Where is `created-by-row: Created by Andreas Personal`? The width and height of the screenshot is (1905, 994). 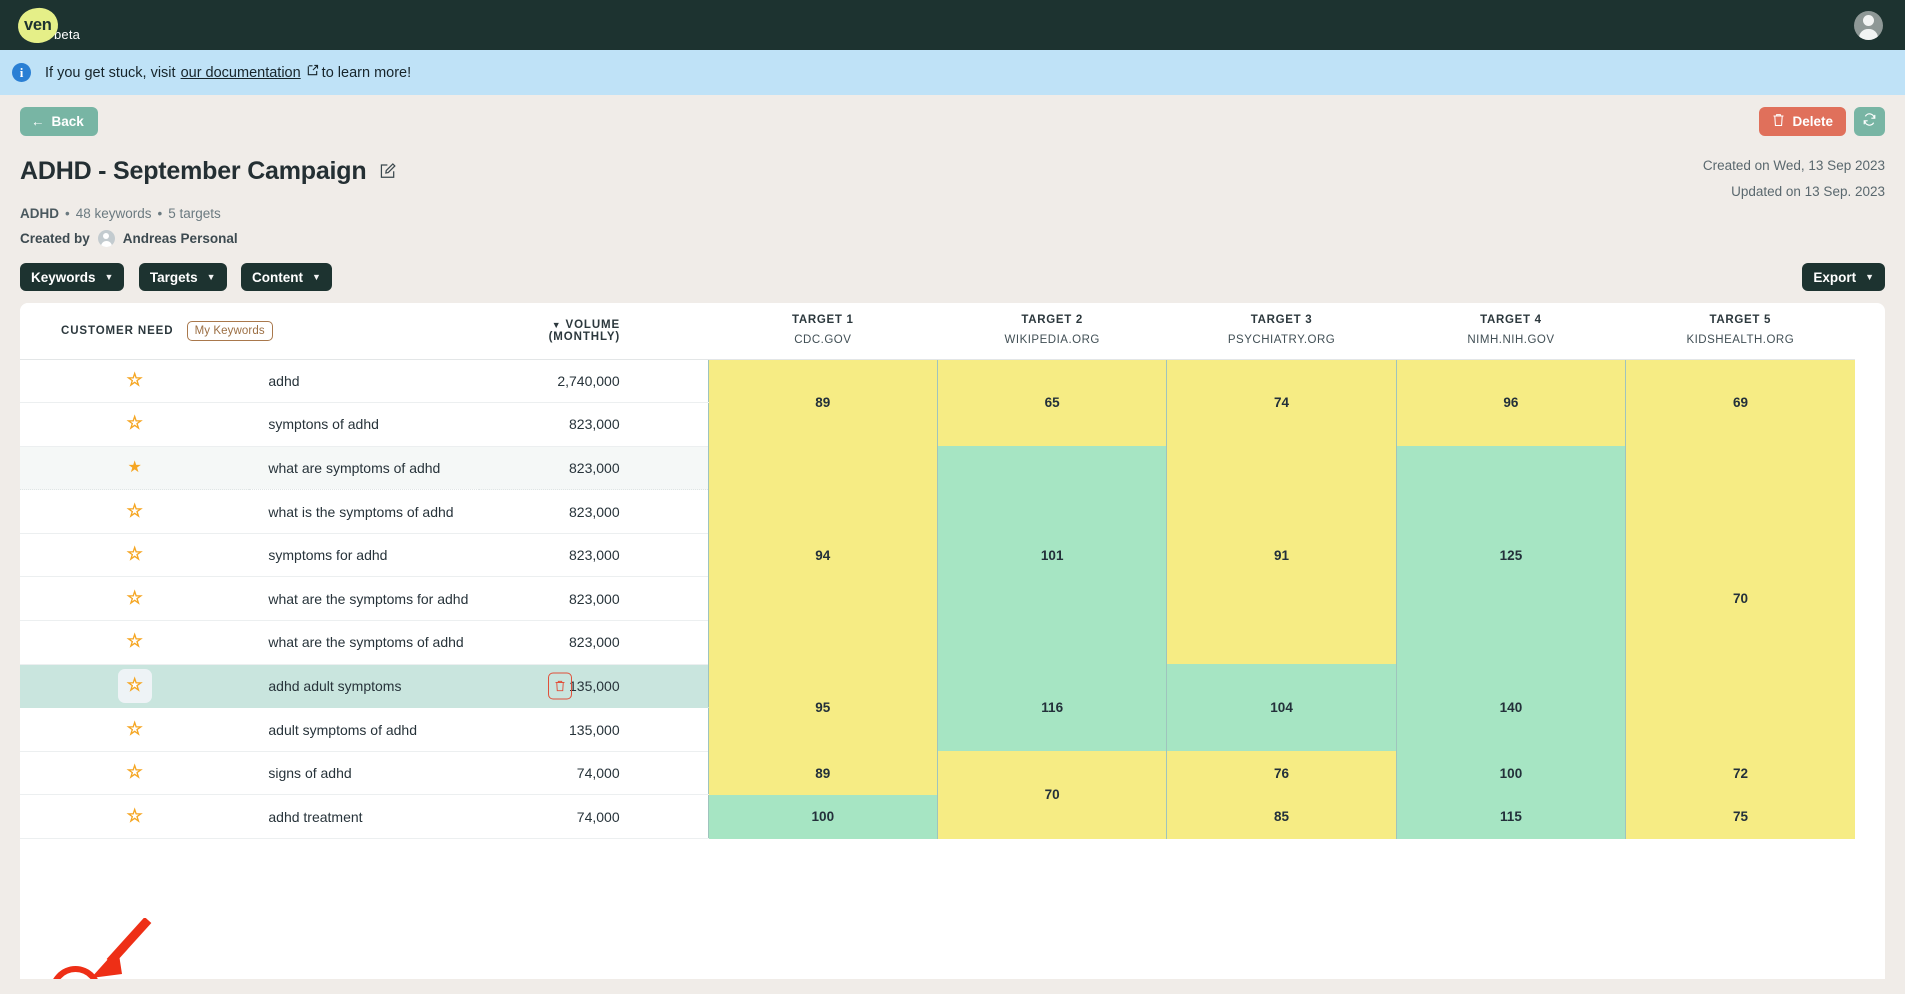 created-by-row: Created by Andreas Personal is located at coordinates (208, 238).